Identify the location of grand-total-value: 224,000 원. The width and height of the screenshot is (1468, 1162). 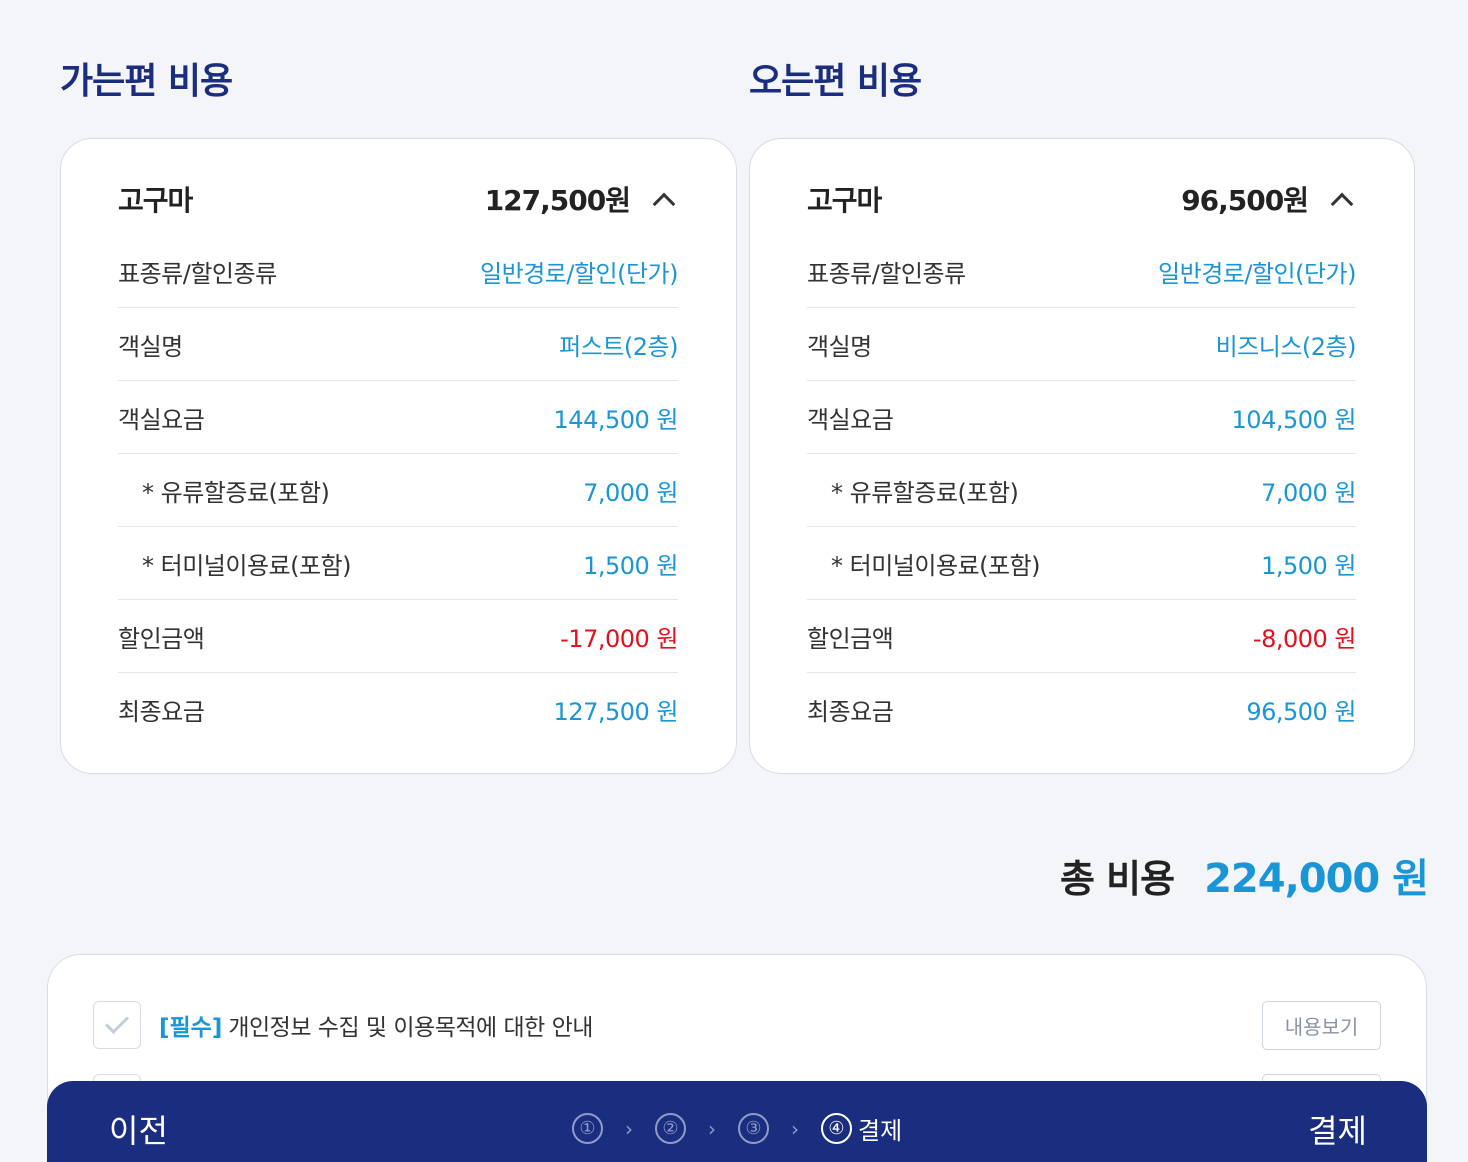
(1316, 879).